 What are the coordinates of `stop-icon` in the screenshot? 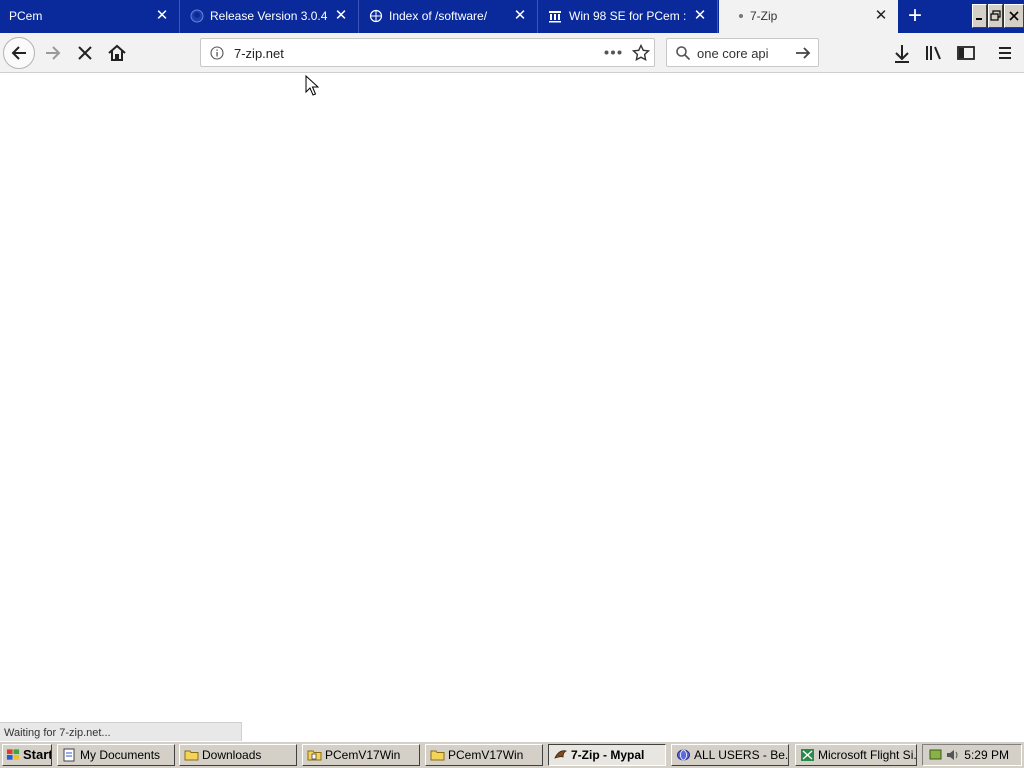 It's located at (85, 53).